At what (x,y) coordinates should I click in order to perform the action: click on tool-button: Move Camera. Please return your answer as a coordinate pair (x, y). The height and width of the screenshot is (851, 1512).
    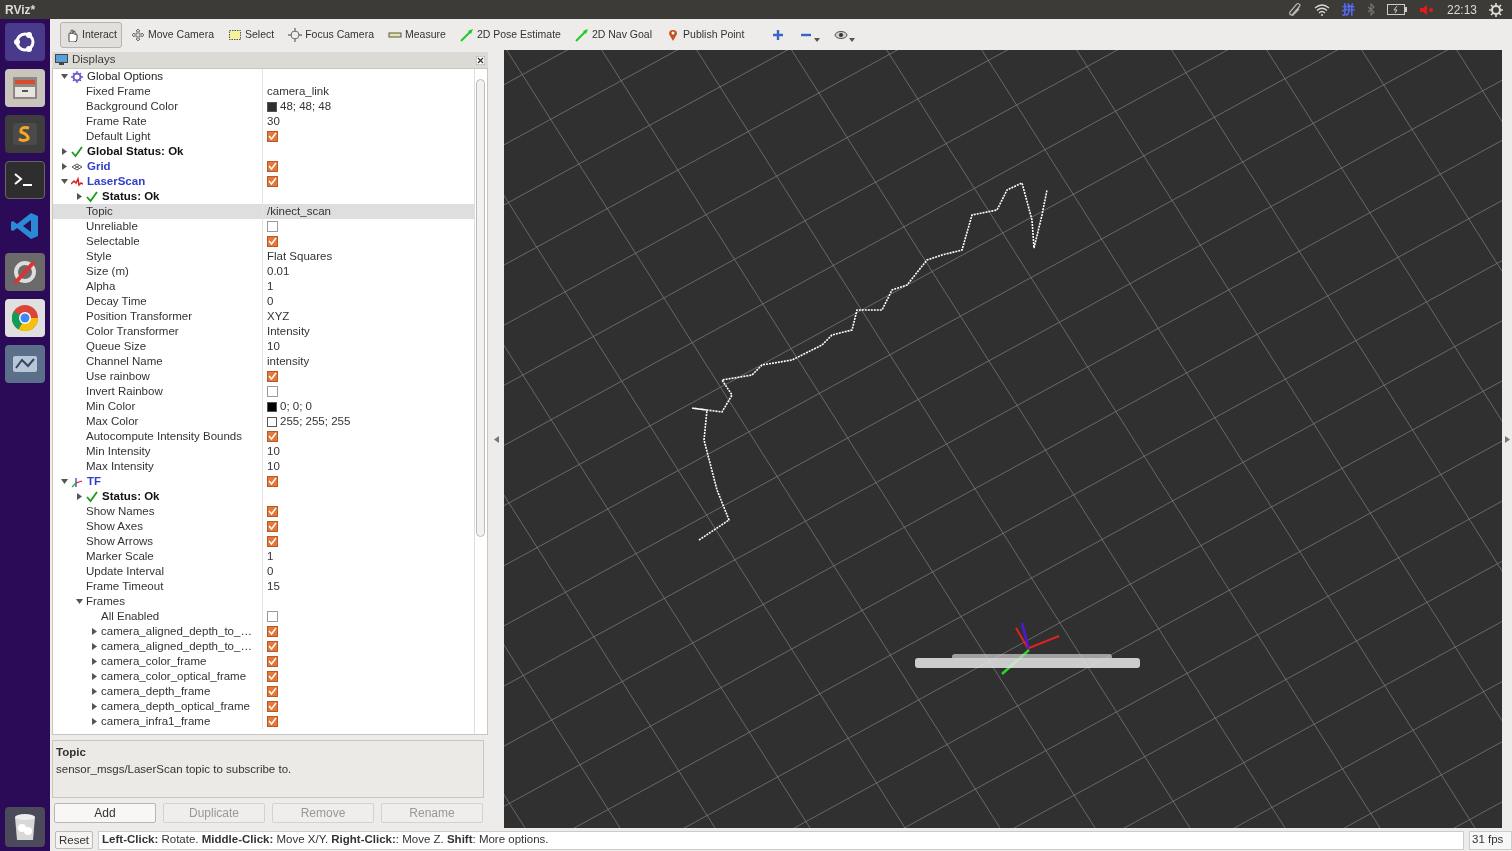
    Looking at the image, I should click on (172, 34).